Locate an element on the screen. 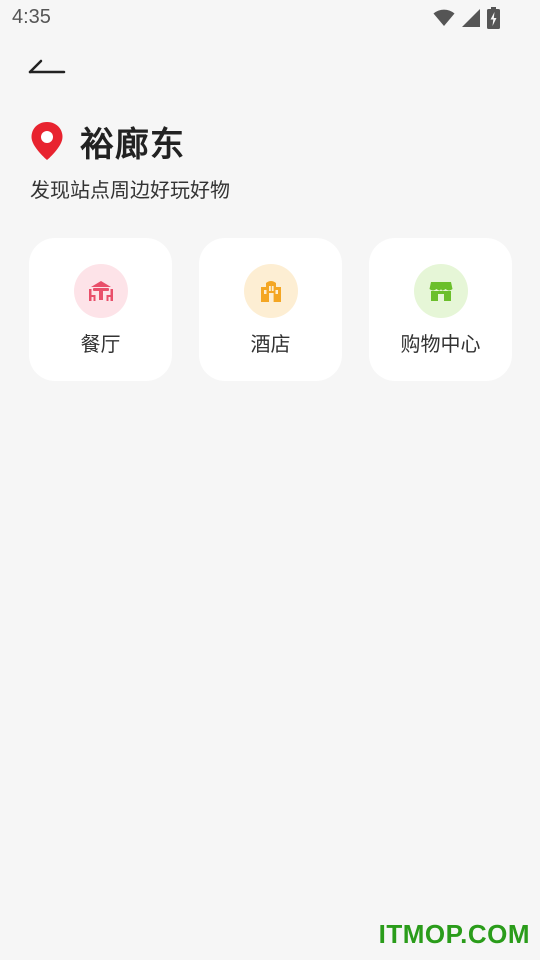 The width and height of the screenshot is (540, 960). station-name: 裕廊东 is located at coordinates (132, 144).